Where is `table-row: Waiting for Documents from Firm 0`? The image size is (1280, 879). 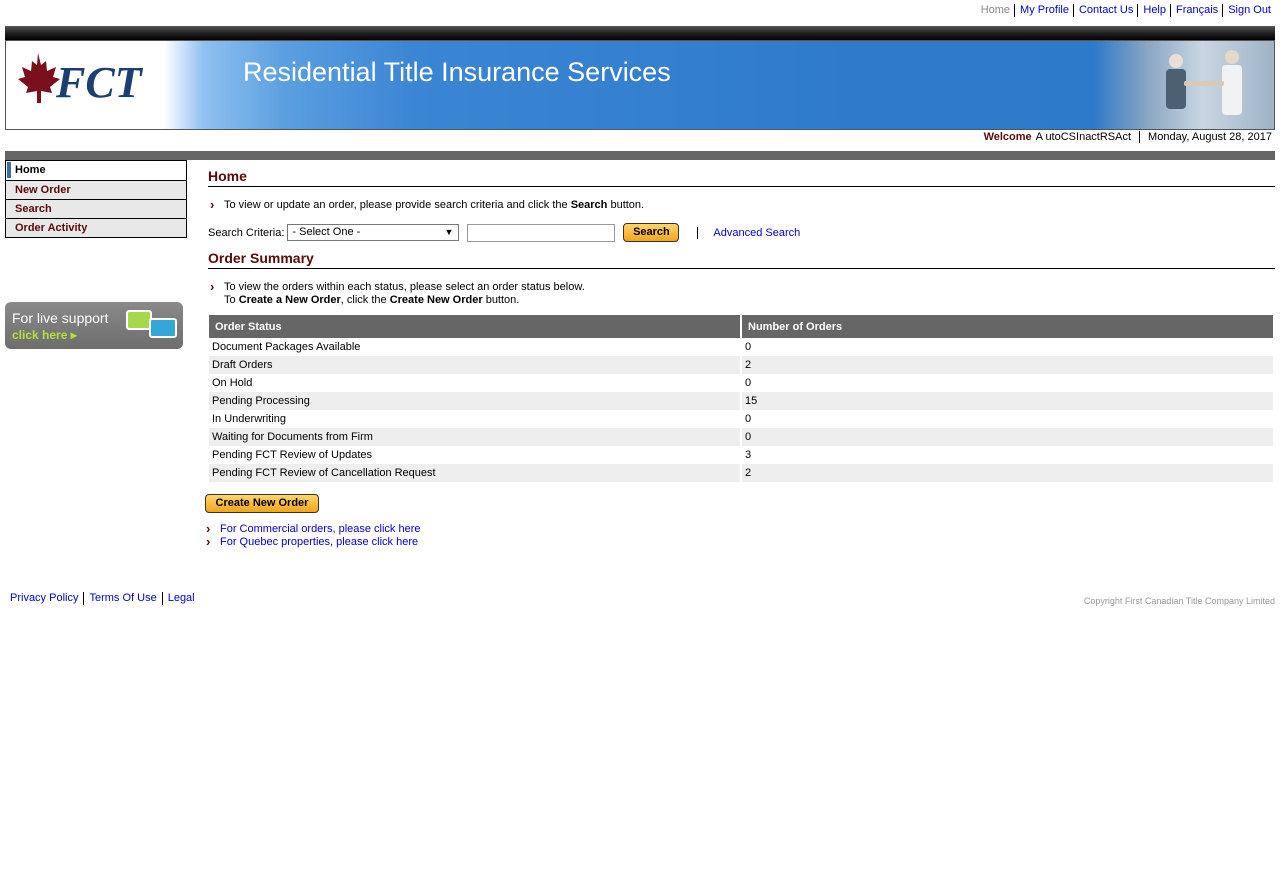
table-row: Waiting for Documents from Firm 0 is located at coordinates (742, 437).